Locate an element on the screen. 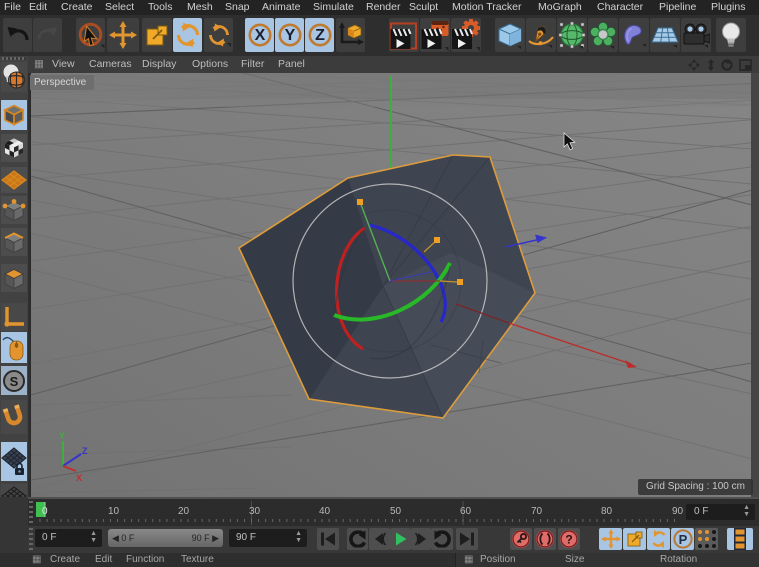 This screenshot has width=759, height=567. svg-text: 30 is located at coordinates (255, 511).